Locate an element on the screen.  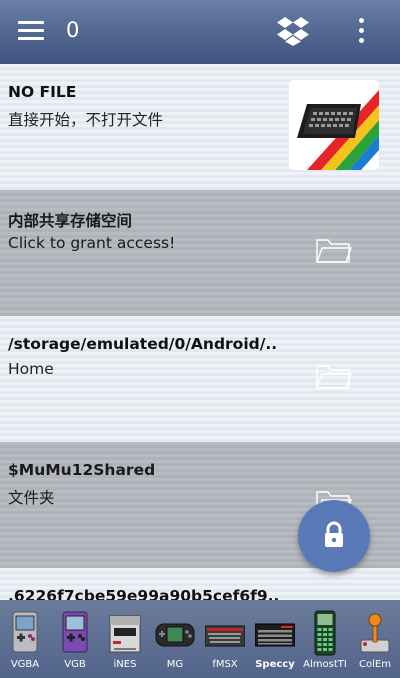
list-item-title: /storage/emulated/0/Android/.. is located at coordinates (143, 344).